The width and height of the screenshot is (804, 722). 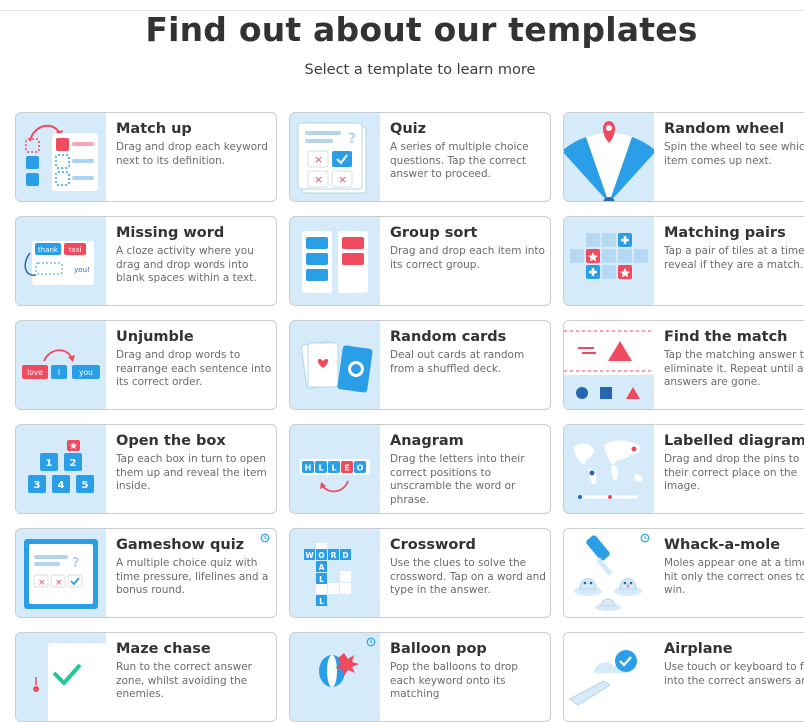 What do you see at coordinates (609, 157) in the screenshot?
I see `random-wheel-thumbnail` at bounding box center [609, 157].